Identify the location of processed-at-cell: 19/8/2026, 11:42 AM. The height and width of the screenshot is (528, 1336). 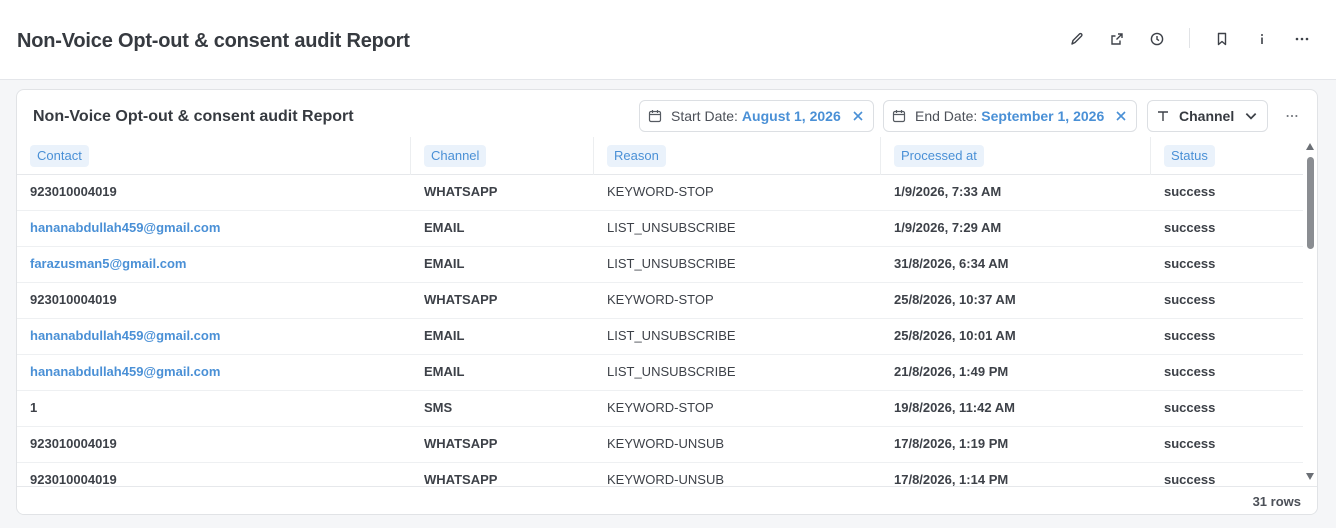
(954, 407).